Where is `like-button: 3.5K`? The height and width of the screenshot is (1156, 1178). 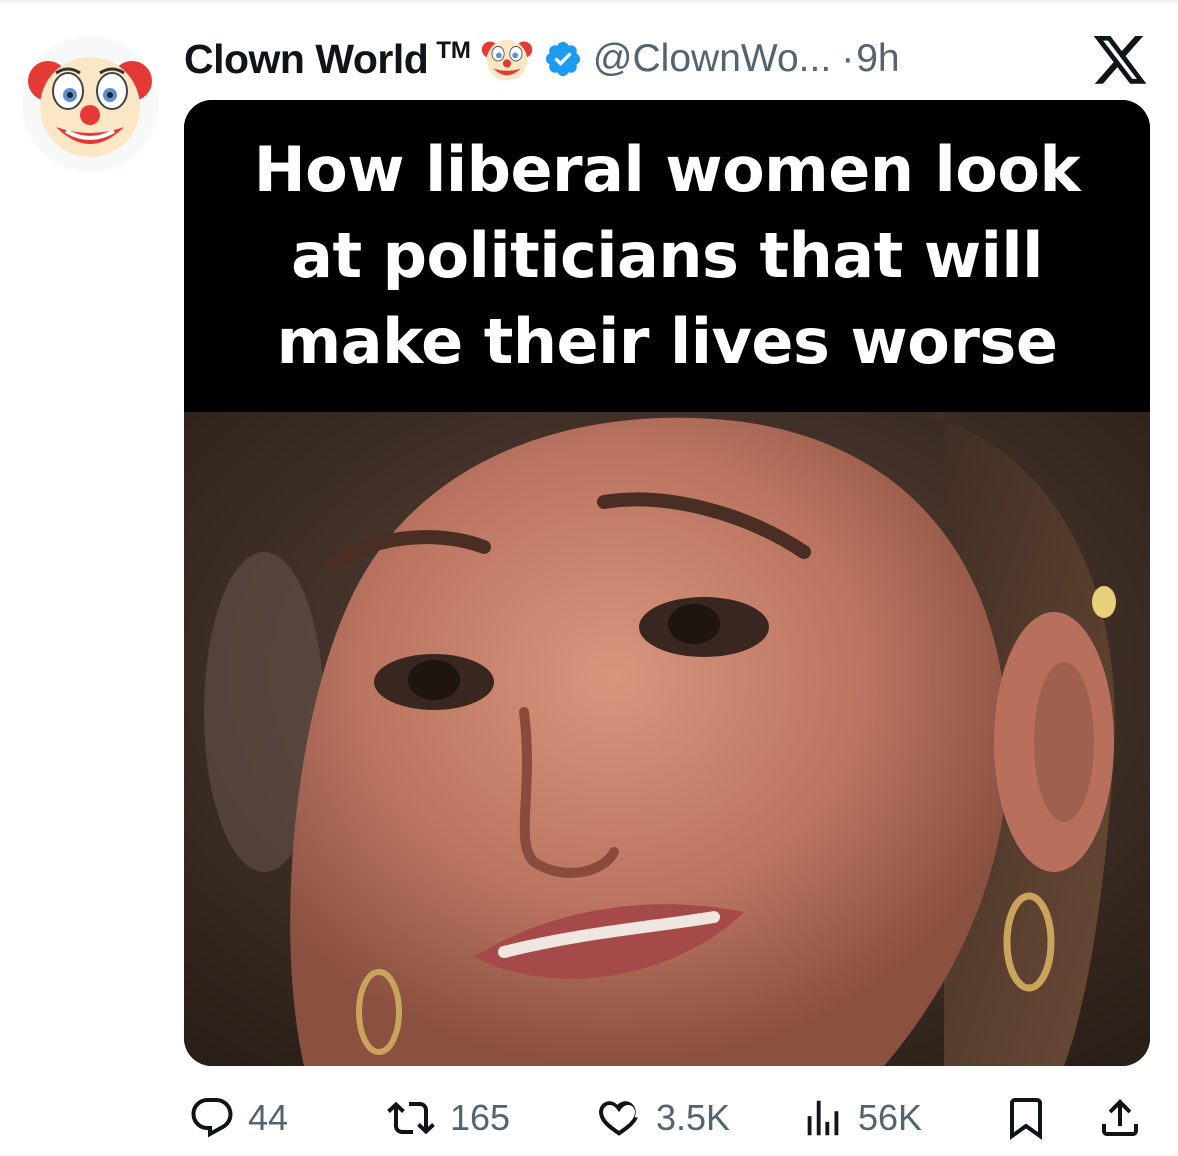 like-button: 3.5K is located at coordinates (662, 1118).